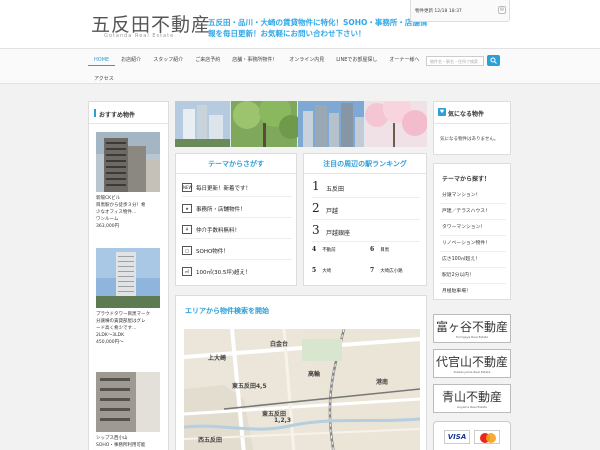 The width and height of the screenshot is (600, 450). What do you see at coordinates (132, 198) in the screenshot?
I see `property-name-1: 新陽CKビル` at bounding box center [132, 198].